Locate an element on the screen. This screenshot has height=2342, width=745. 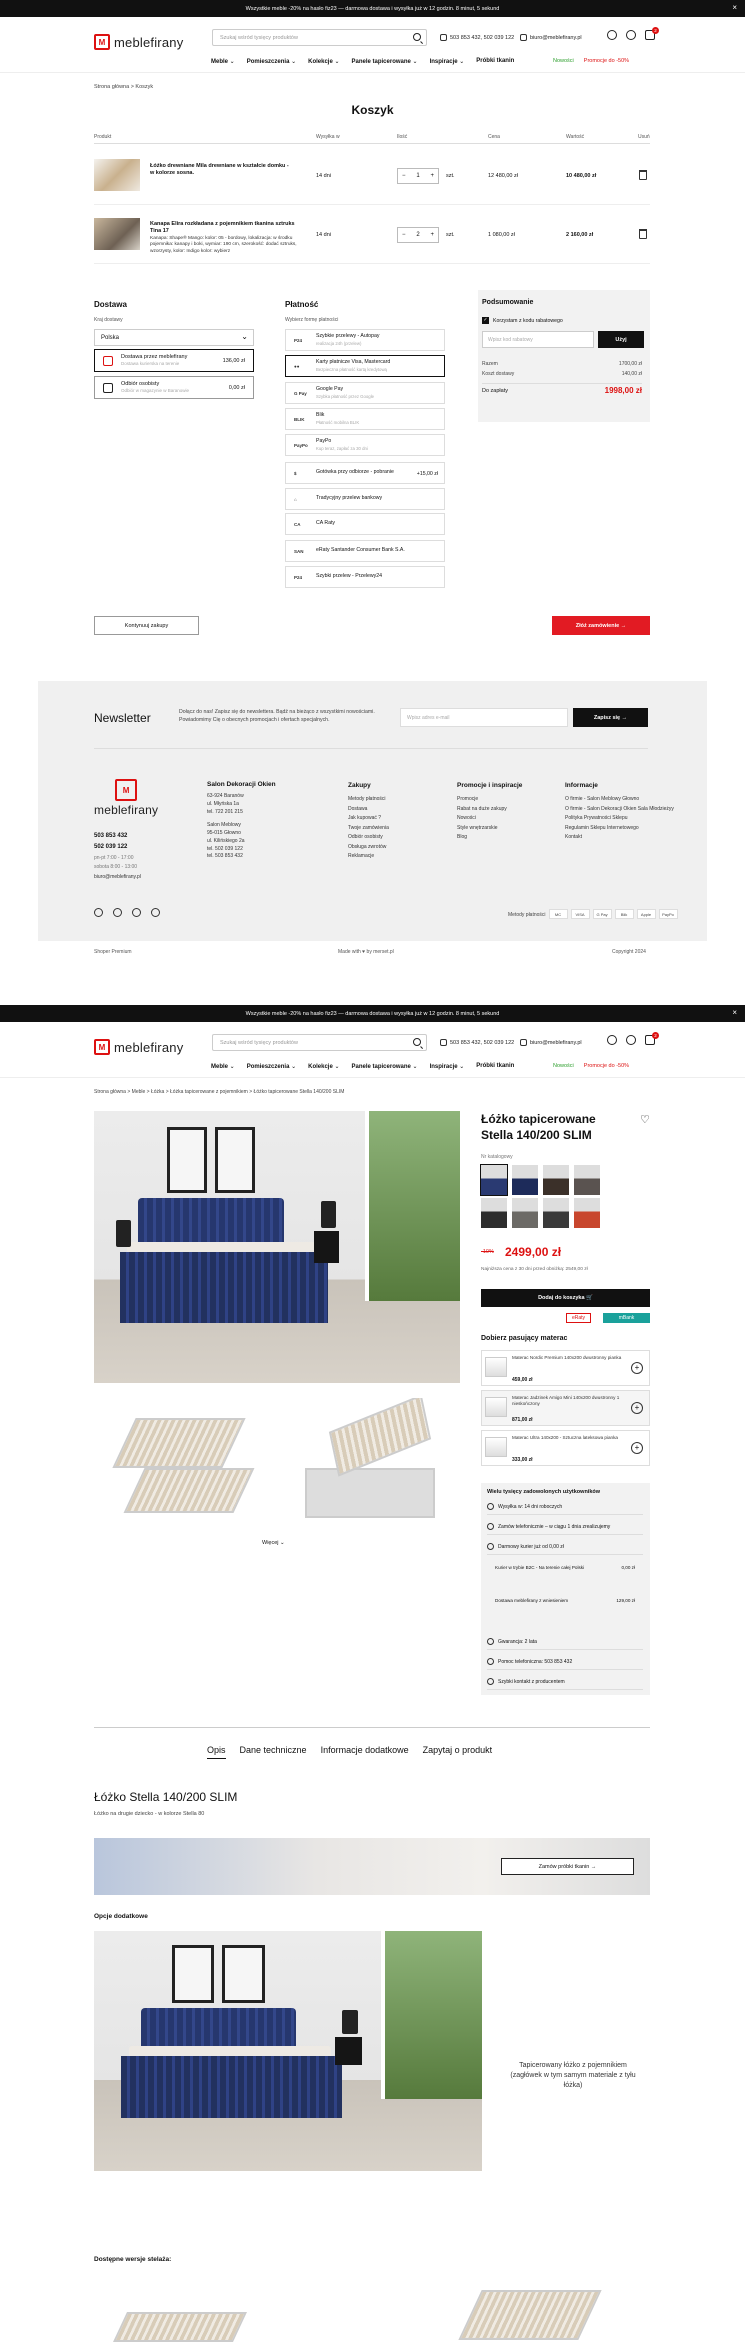
footer-link: Jak kupować ? is located at coordinates (368, 819).